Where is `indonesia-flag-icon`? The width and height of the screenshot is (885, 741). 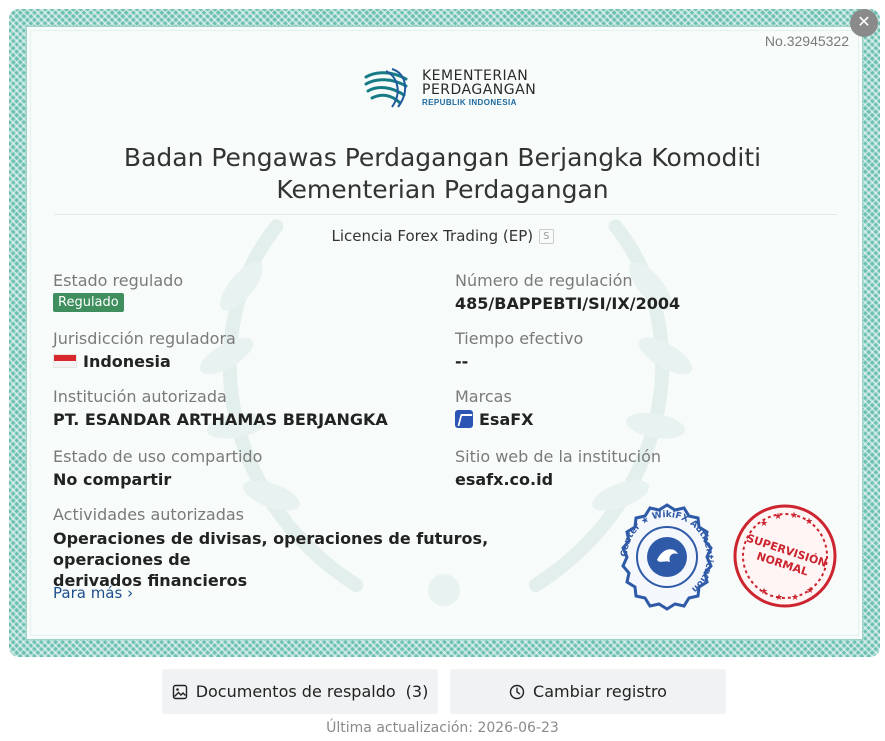 indonesia-flag-icon is located at coordinates (65, 361).